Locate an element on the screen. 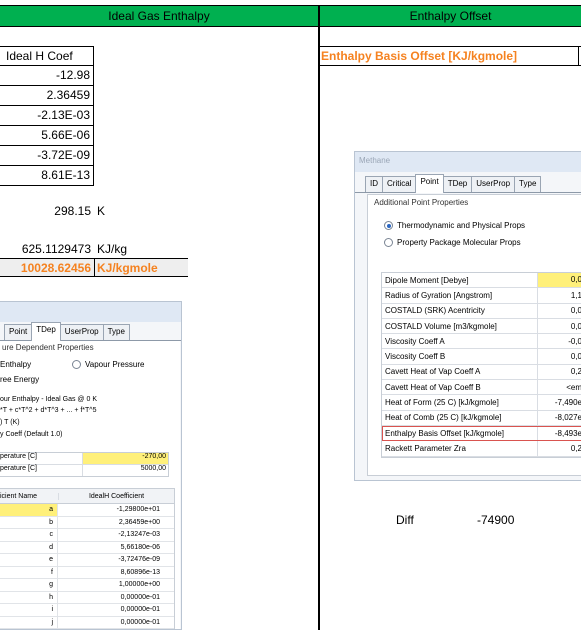 The width and height of the screenshot is (581, 630). coef-cell: 5.66E-06 is located at coordinates (47, 136).